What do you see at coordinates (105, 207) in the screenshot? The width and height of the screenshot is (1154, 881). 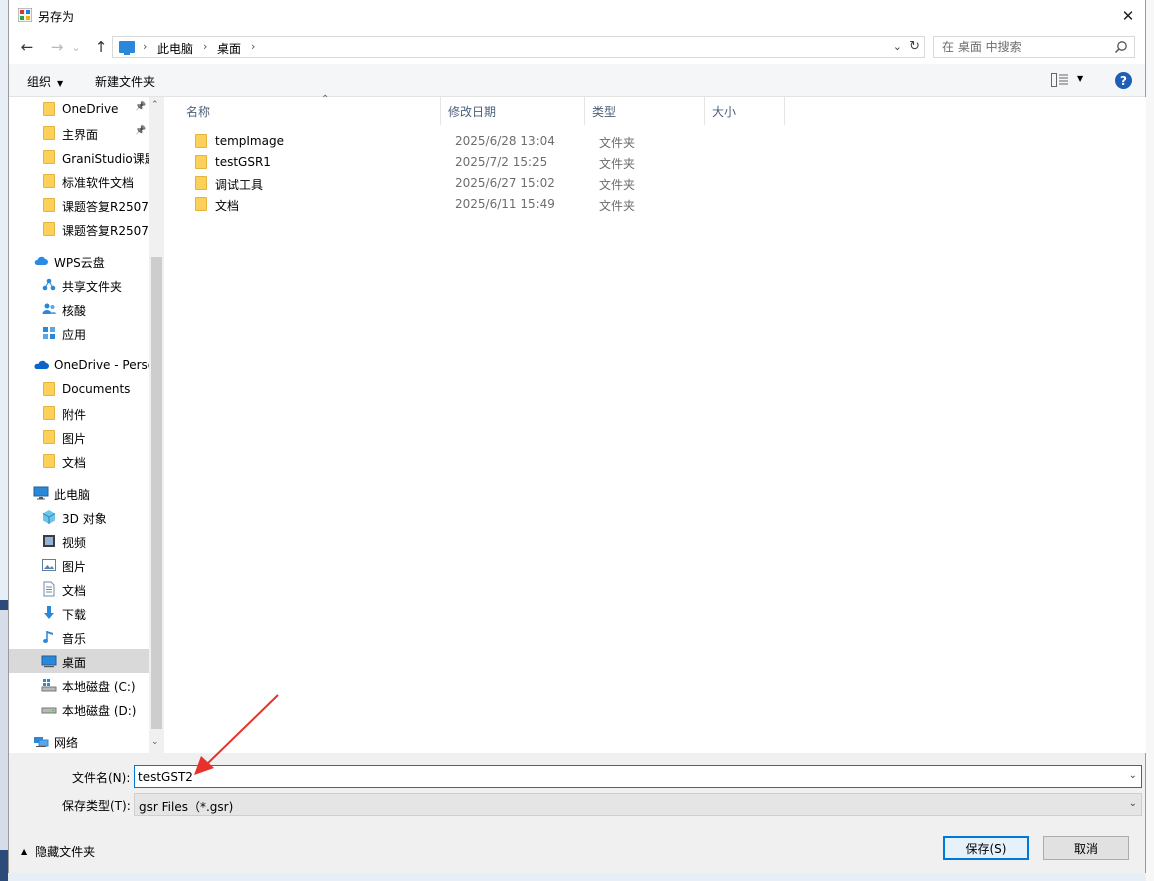 I see `sidebar-item-label: 课题答复R25070` at bounding box center [105, 207].